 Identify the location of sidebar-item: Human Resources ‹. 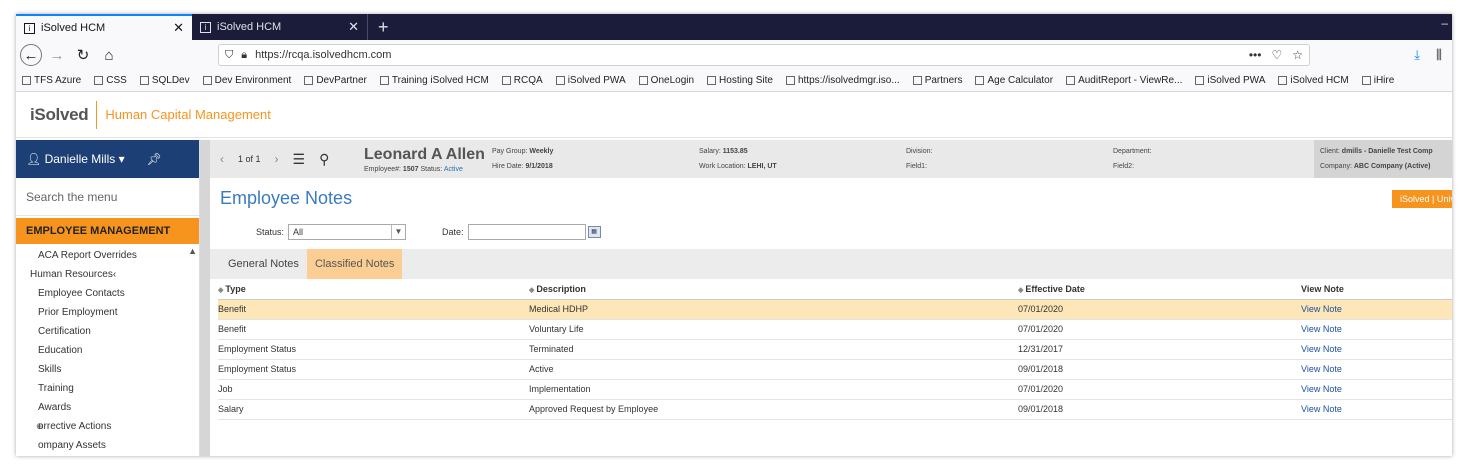
(107, 274).